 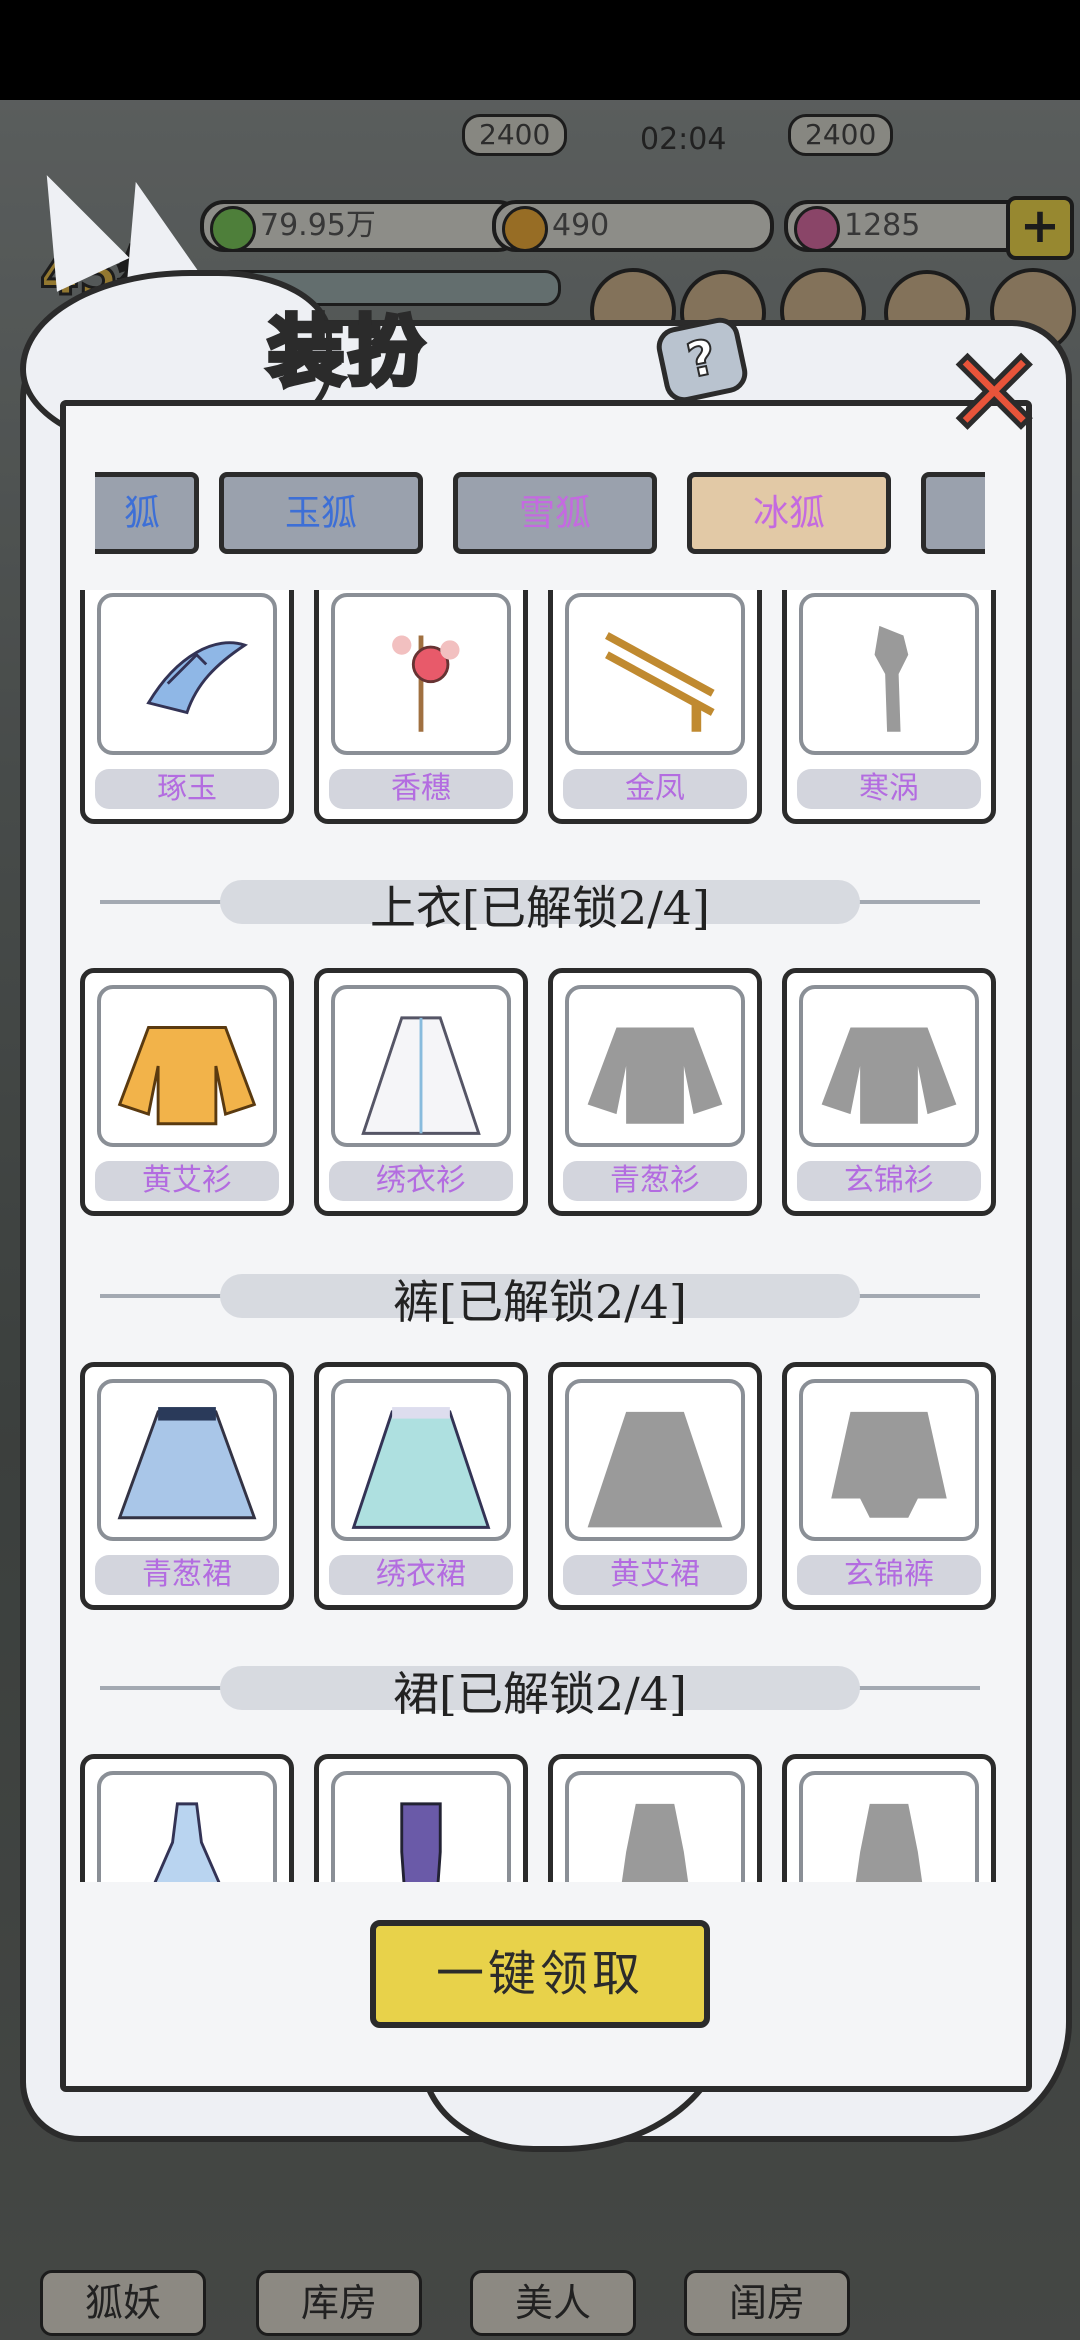 I want to click on close-button: ✕, so click(x=995, y=394).